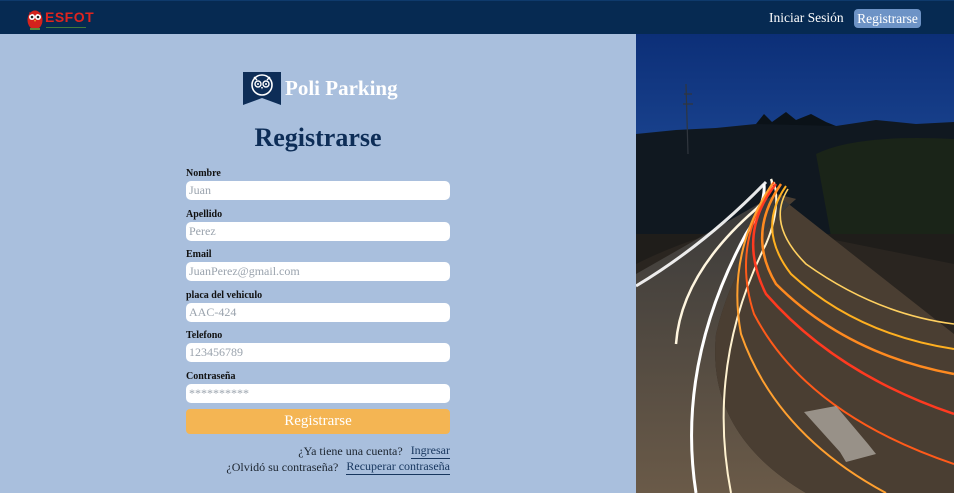 The image size is (954, 493). What do you see at coordinates (70, 17) in the screenshot?
I see `logo-text: ESFOT` at bounding box center [70, 17].